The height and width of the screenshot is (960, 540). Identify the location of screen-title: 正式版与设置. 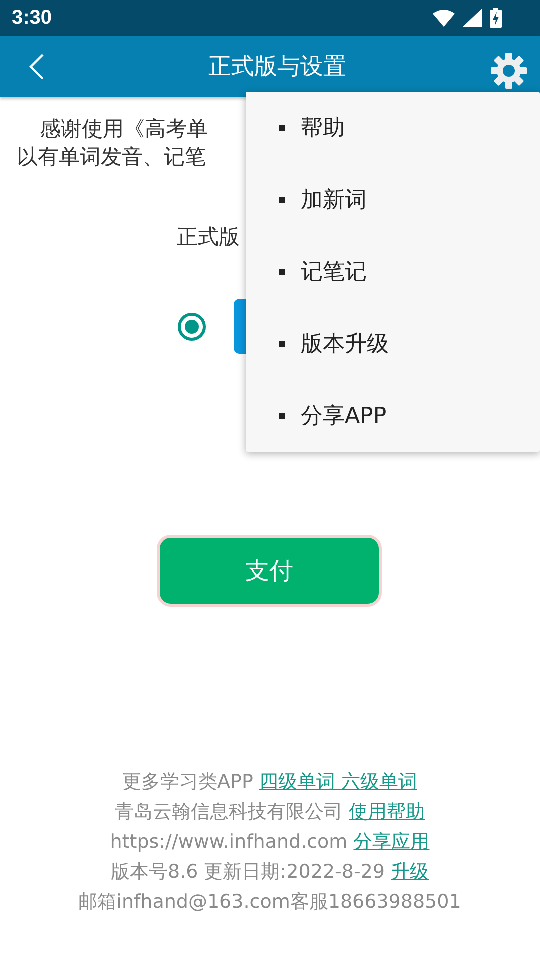
(277, 67).